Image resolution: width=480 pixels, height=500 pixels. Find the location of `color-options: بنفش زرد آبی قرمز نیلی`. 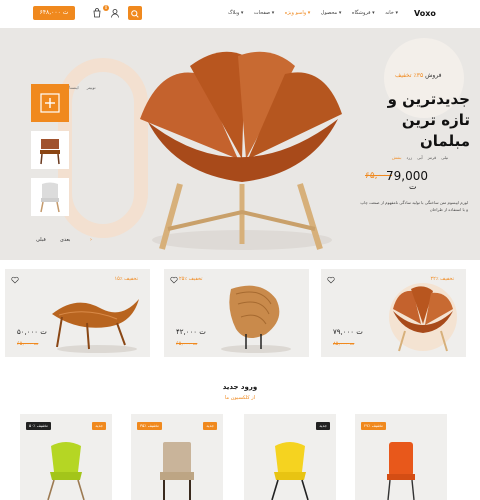

color-options: بنفش زرد آبی قرمز نیلی is located at coordinates (420, 157).